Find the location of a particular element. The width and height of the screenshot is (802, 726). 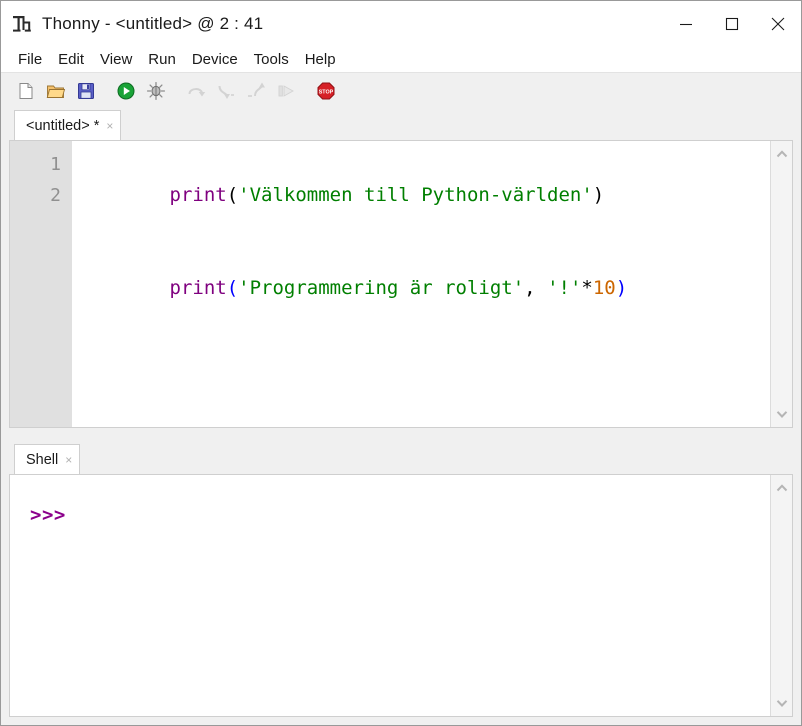

stop-icon: STOP is located at coordinates (326, 90).